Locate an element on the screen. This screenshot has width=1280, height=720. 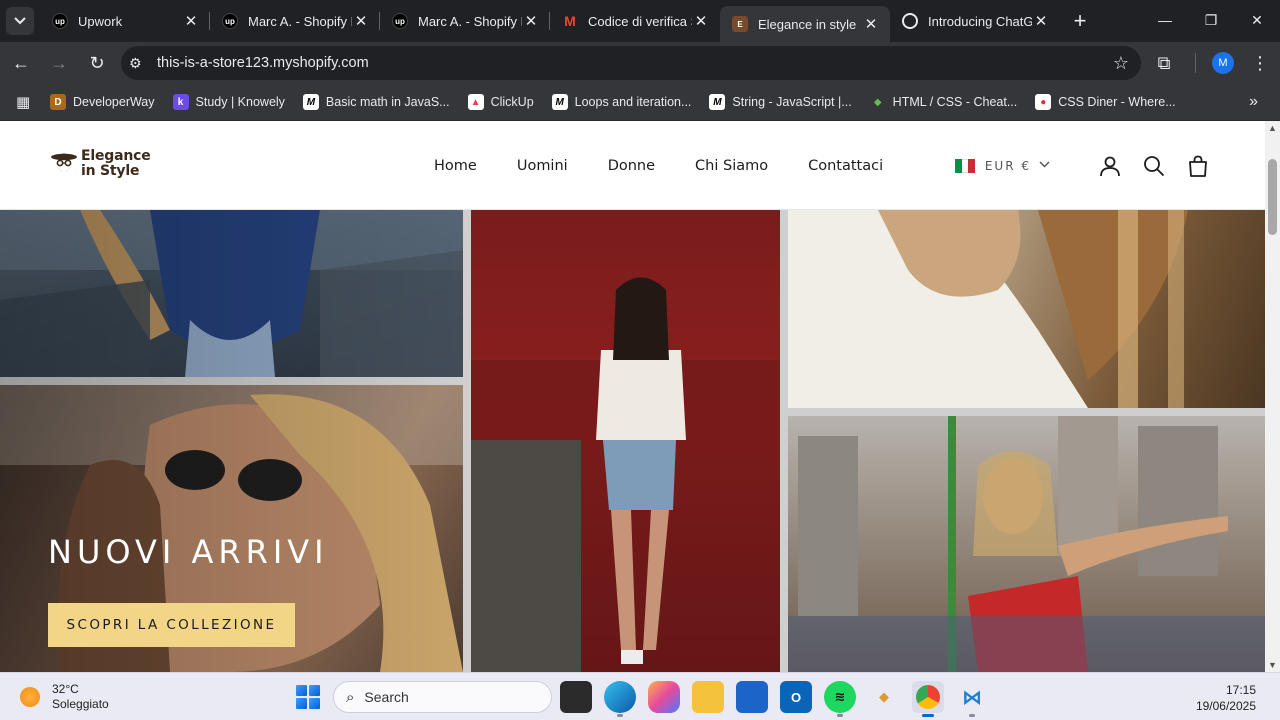
start-button is located at coordinates (308, 697).